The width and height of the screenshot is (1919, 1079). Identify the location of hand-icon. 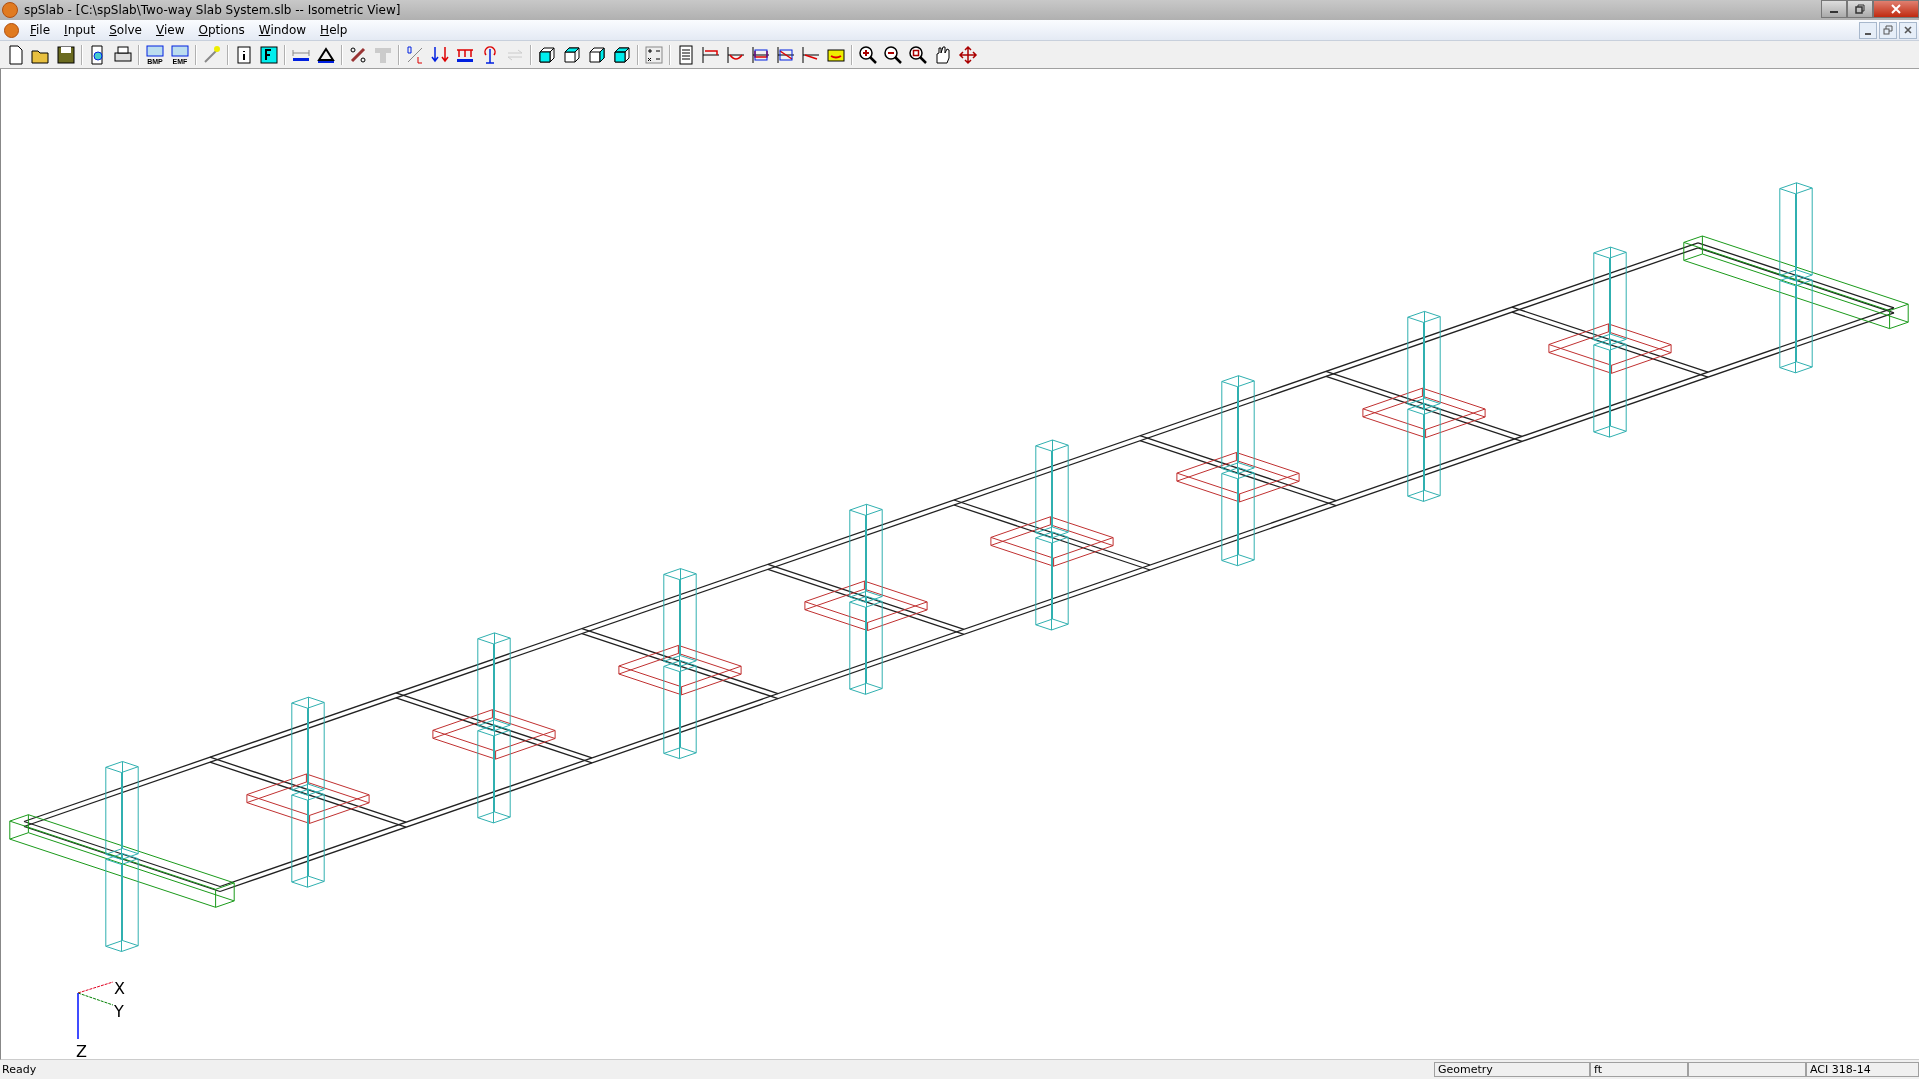
(943, 54).